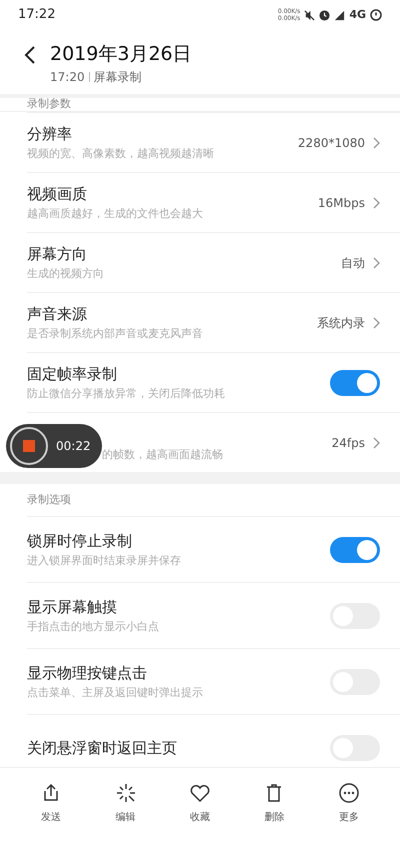 Image resolution: width=400 pixels, height=845 pixels. I want to click on toolbar-button: 收藏, so click(200, 803).